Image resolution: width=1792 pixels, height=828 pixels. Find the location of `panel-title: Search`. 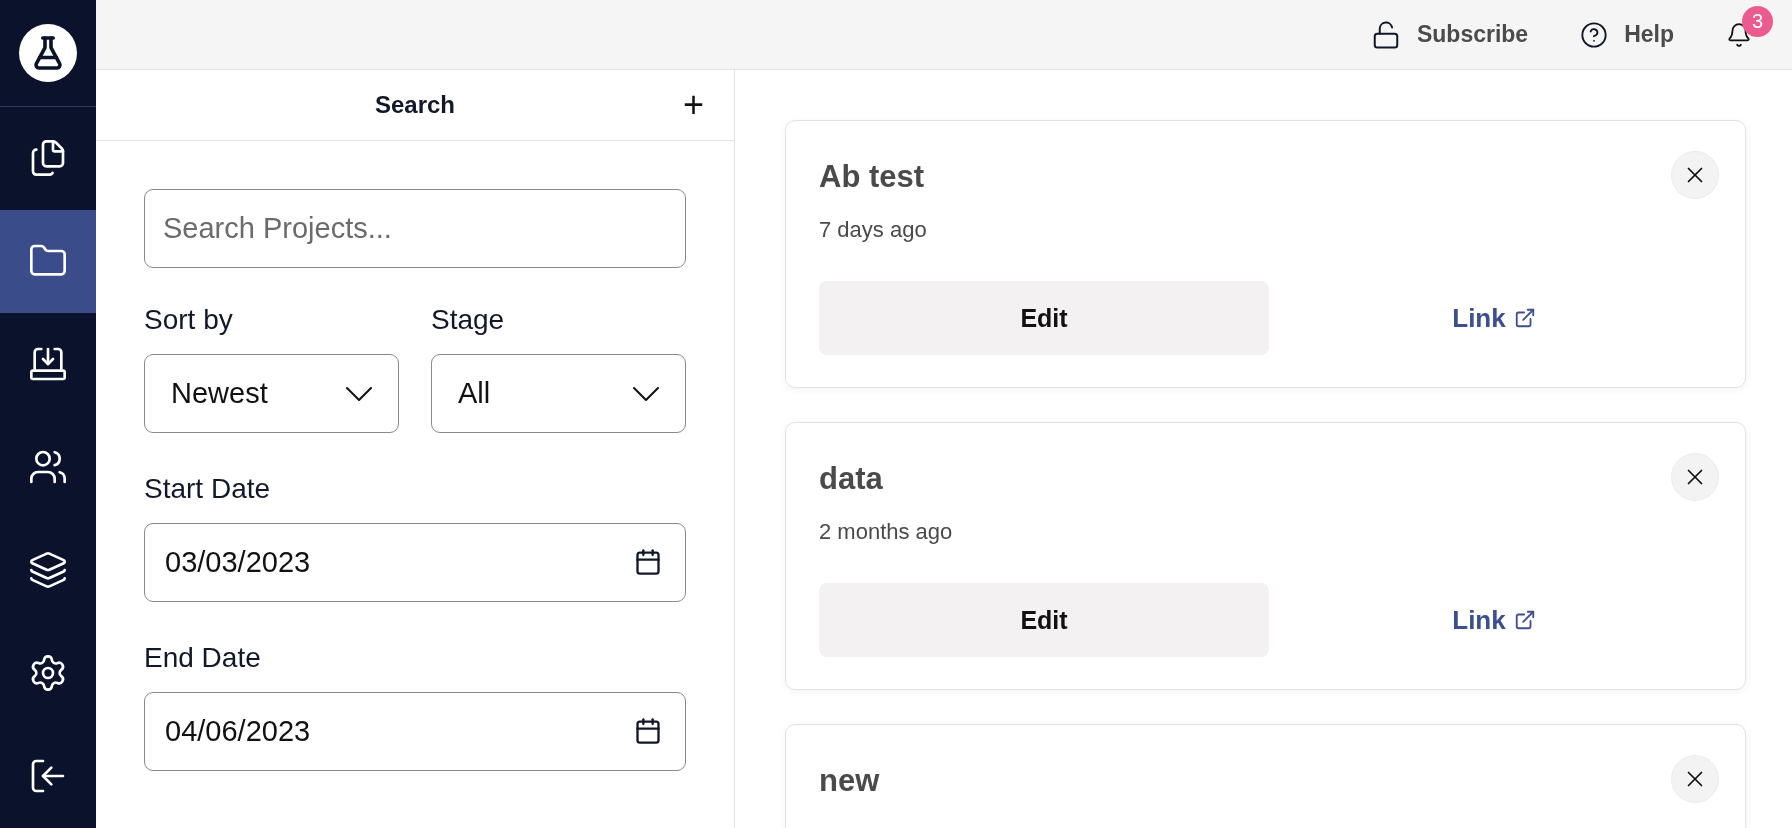

panel-title: Search is located at coordinates (415, 105).